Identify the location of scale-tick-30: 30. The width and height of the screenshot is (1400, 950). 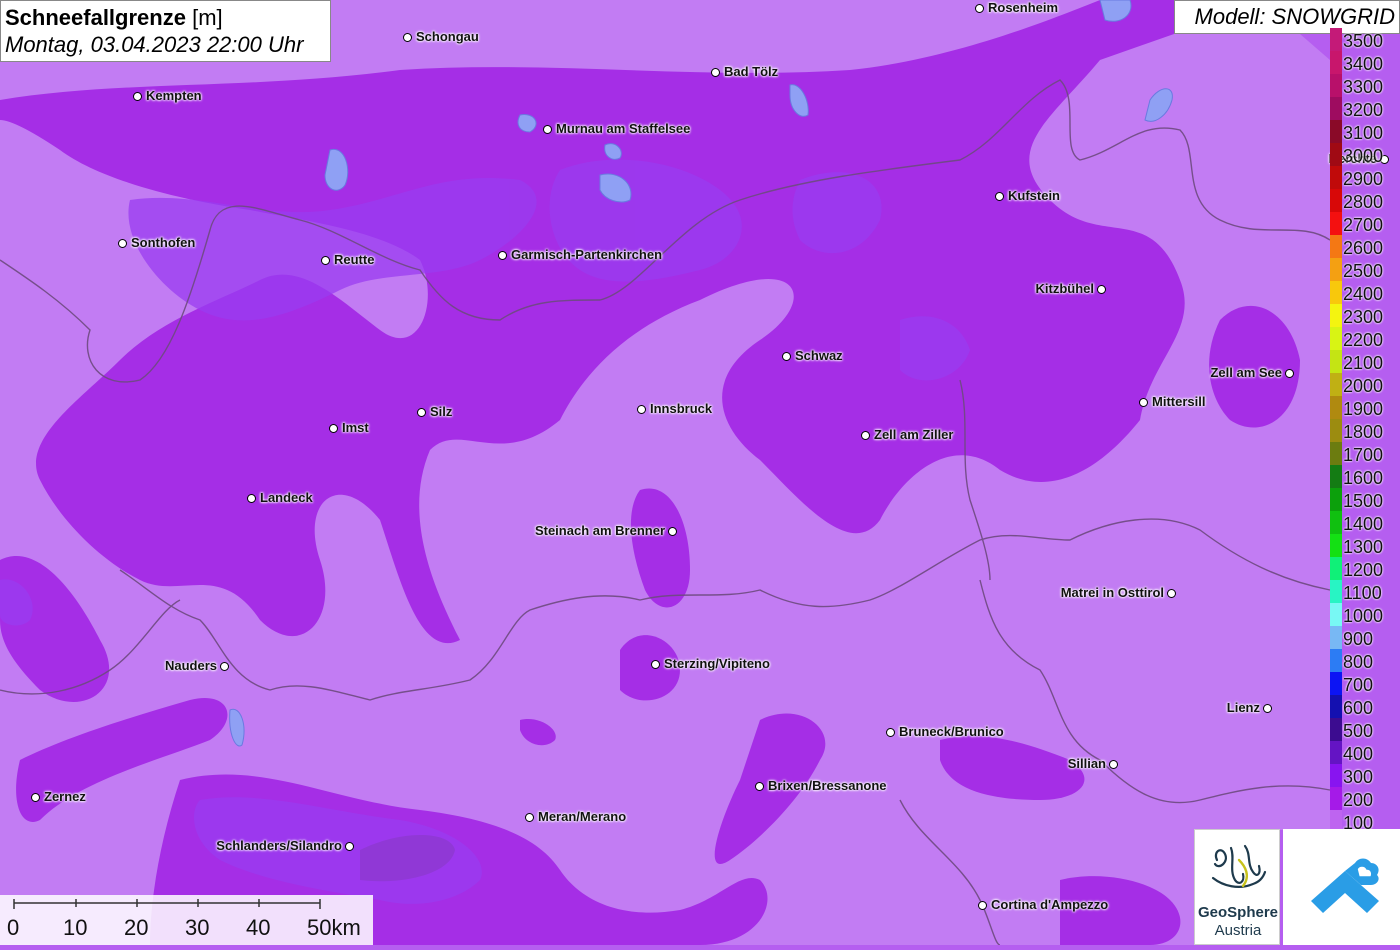
(197, 927).